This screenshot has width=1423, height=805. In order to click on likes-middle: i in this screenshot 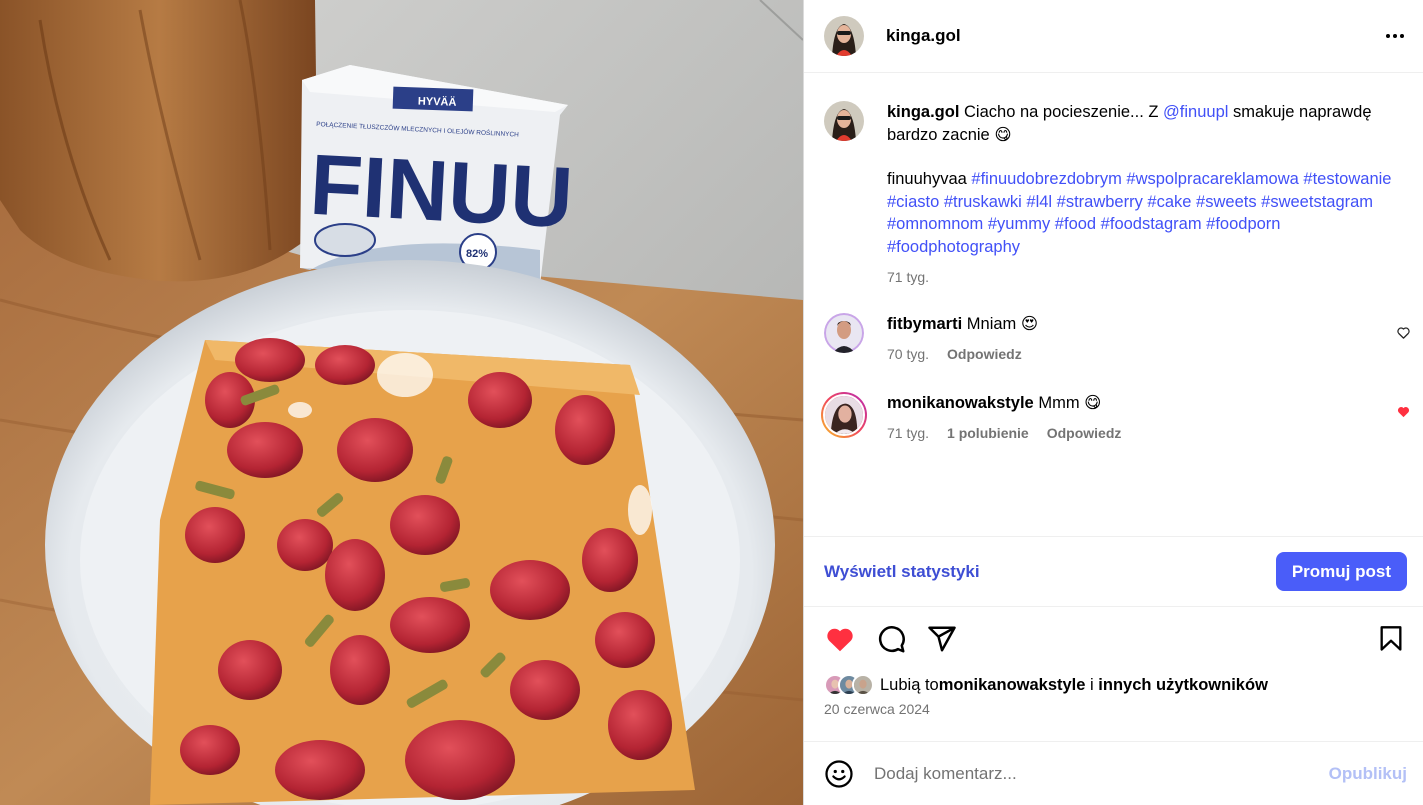, I will do `click(1092, 684)`.